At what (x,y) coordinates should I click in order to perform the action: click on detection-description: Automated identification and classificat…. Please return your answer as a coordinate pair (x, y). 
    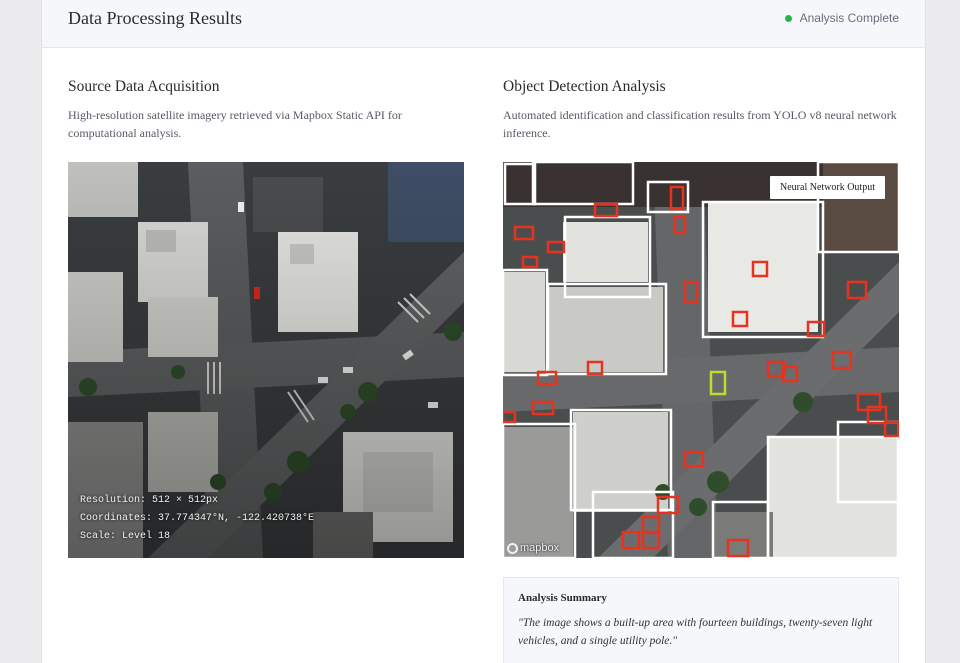
    Looking at the image, I should click on (700, 124).